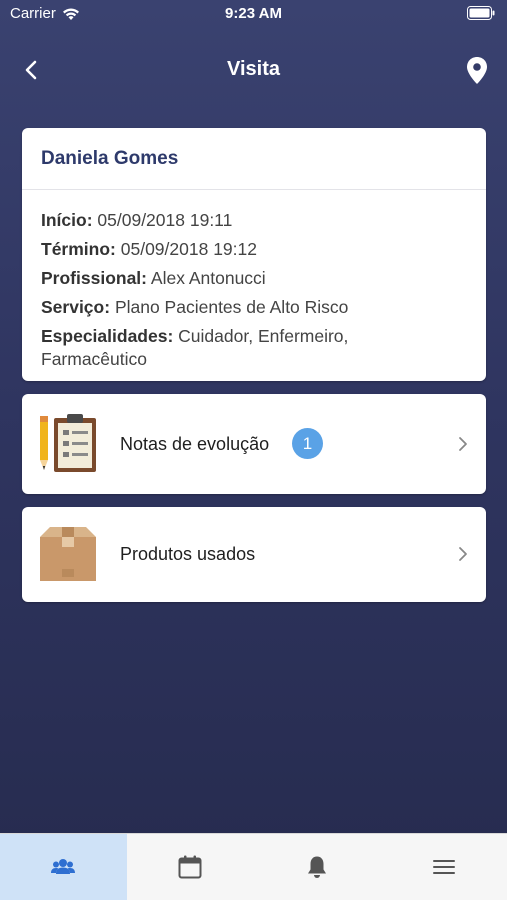  What do you see at coordinates (254, 220) in the screenshot?
I see `start-row: Início: 05/09/2018 19:11` at bounding box center [254, 220].